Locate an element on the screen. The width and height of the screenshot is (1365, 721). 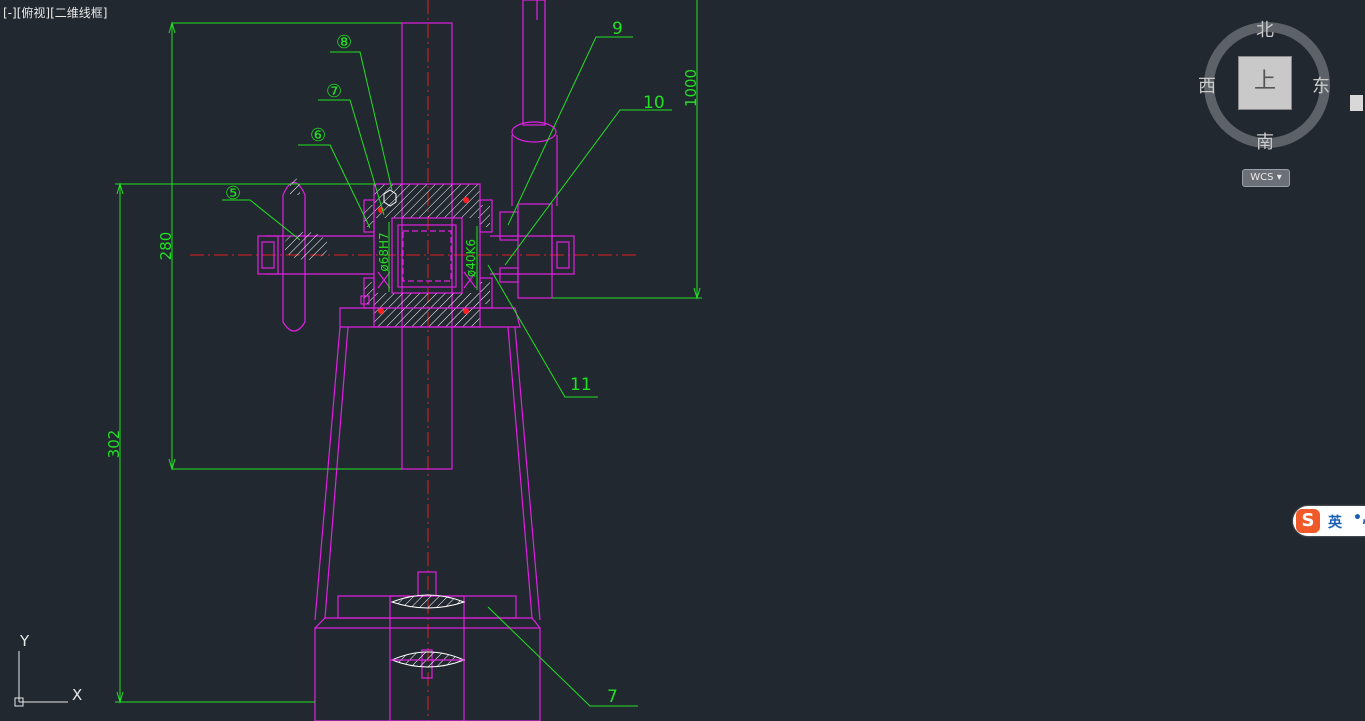
wcs-label: WCS is located at coordinates (1262, 177).